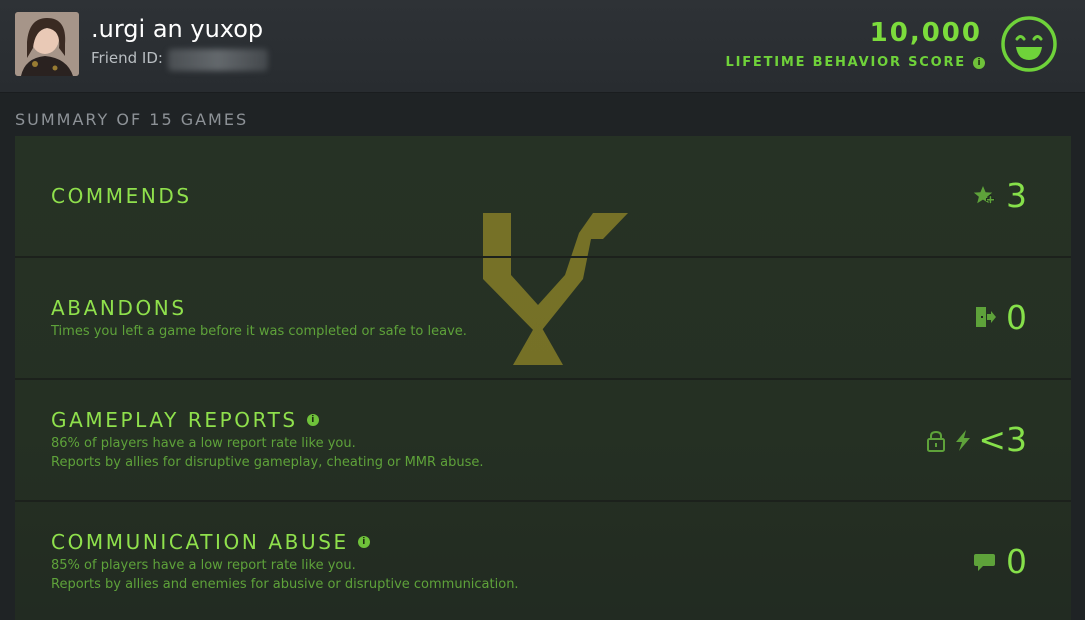  Describe the element at coordinates (127, 58) in the screenshot. I see `friend-id-label: Friend ID:` at that location.